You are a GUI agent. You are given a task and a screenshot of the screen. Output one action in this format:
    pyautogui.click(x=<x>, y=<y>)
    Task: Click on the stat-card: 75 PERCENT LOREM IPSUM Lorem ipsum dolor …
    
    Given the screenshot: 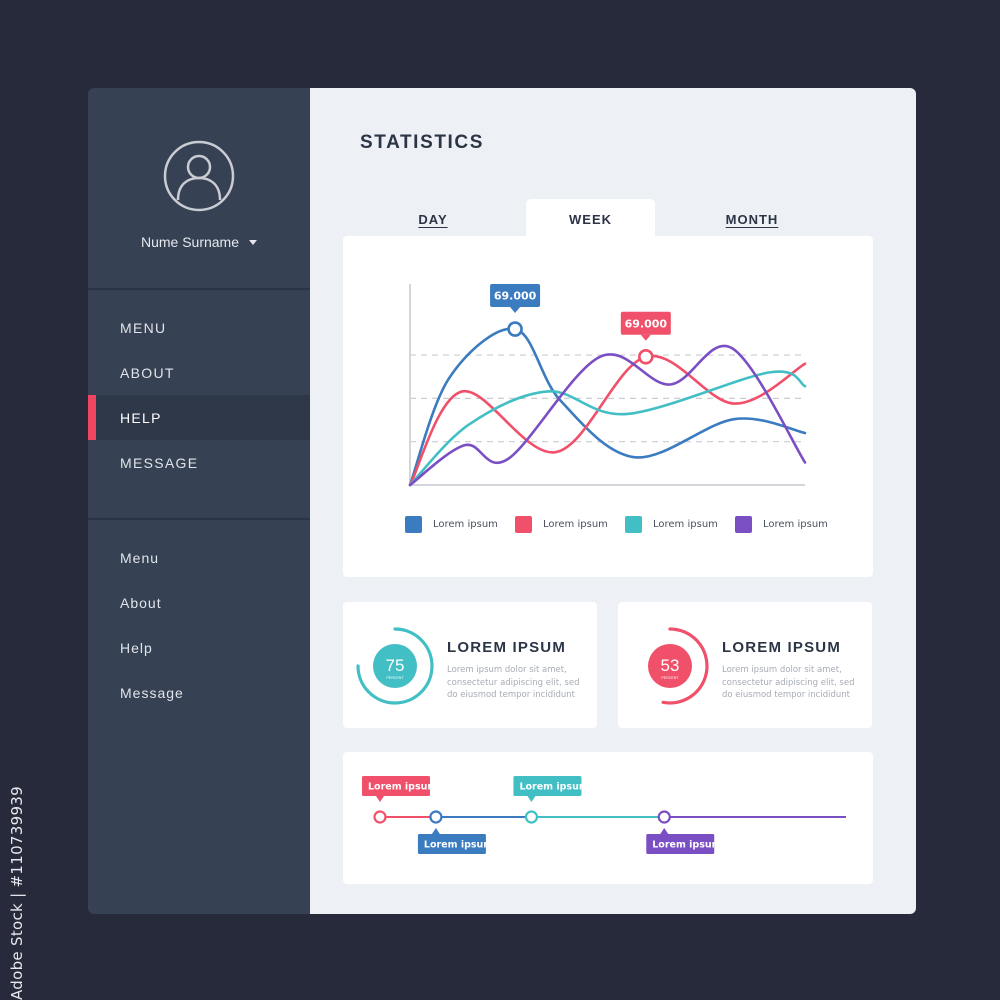 What is the action you would take?
    pyautogui.click(x=470, y=665)
    